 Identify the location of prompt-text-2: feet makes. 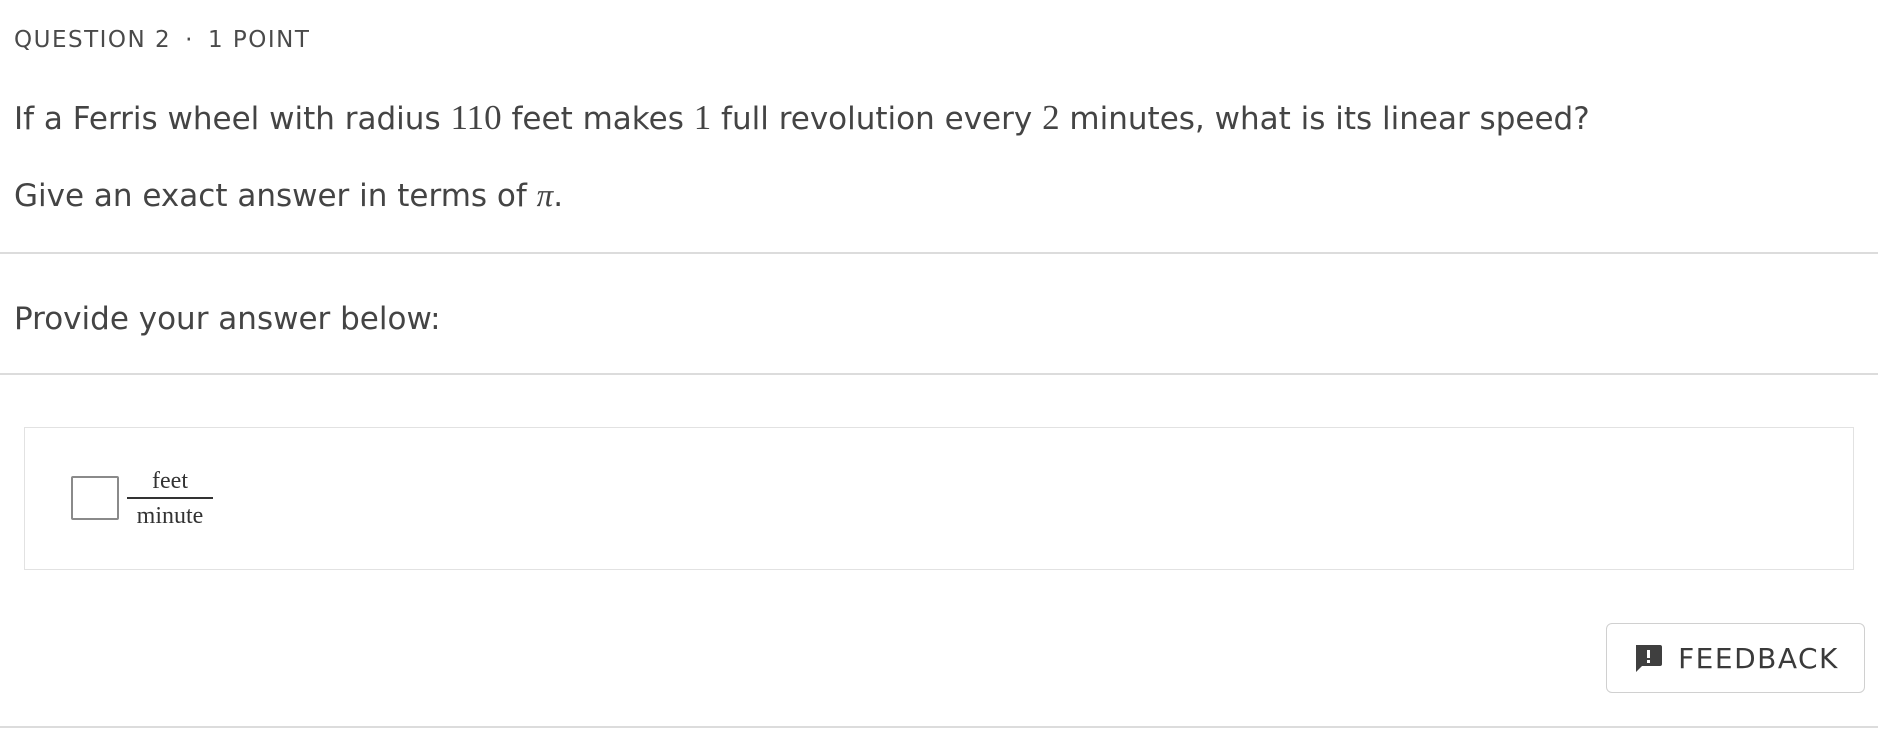
(597, 119).